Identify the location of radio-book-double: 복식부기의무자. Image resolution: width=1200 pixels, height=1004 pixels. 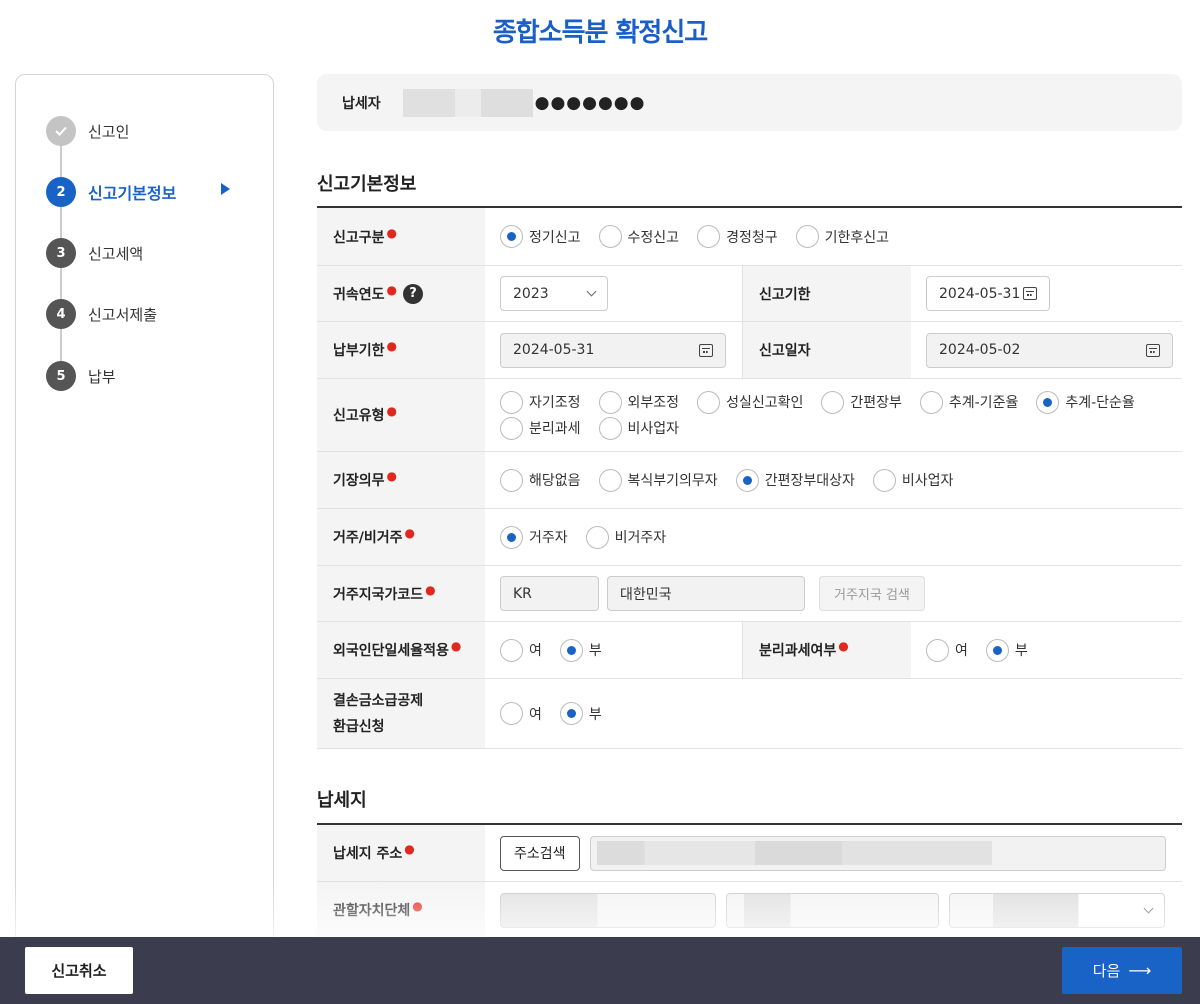
(658, 480).